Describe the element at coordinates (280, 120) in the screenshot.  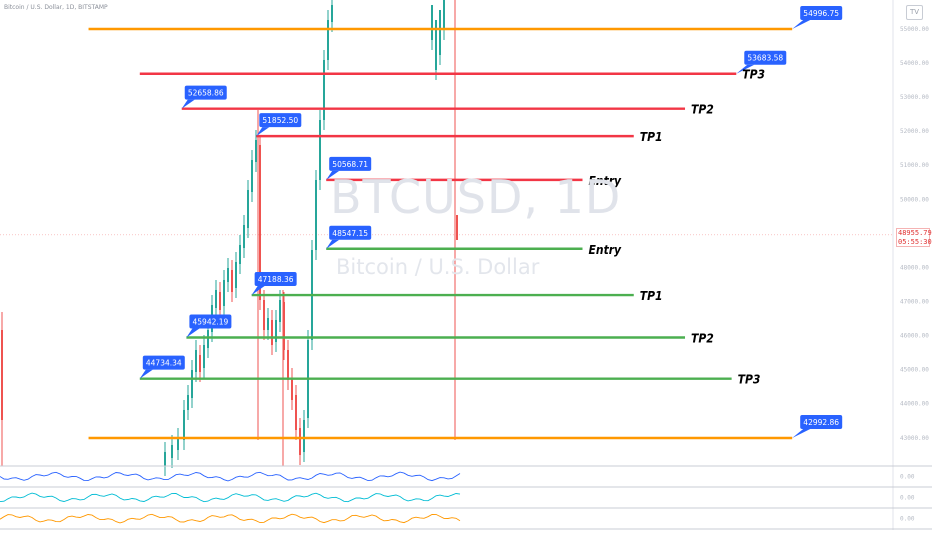
I see `level-price-label: 51852.50` at that location.